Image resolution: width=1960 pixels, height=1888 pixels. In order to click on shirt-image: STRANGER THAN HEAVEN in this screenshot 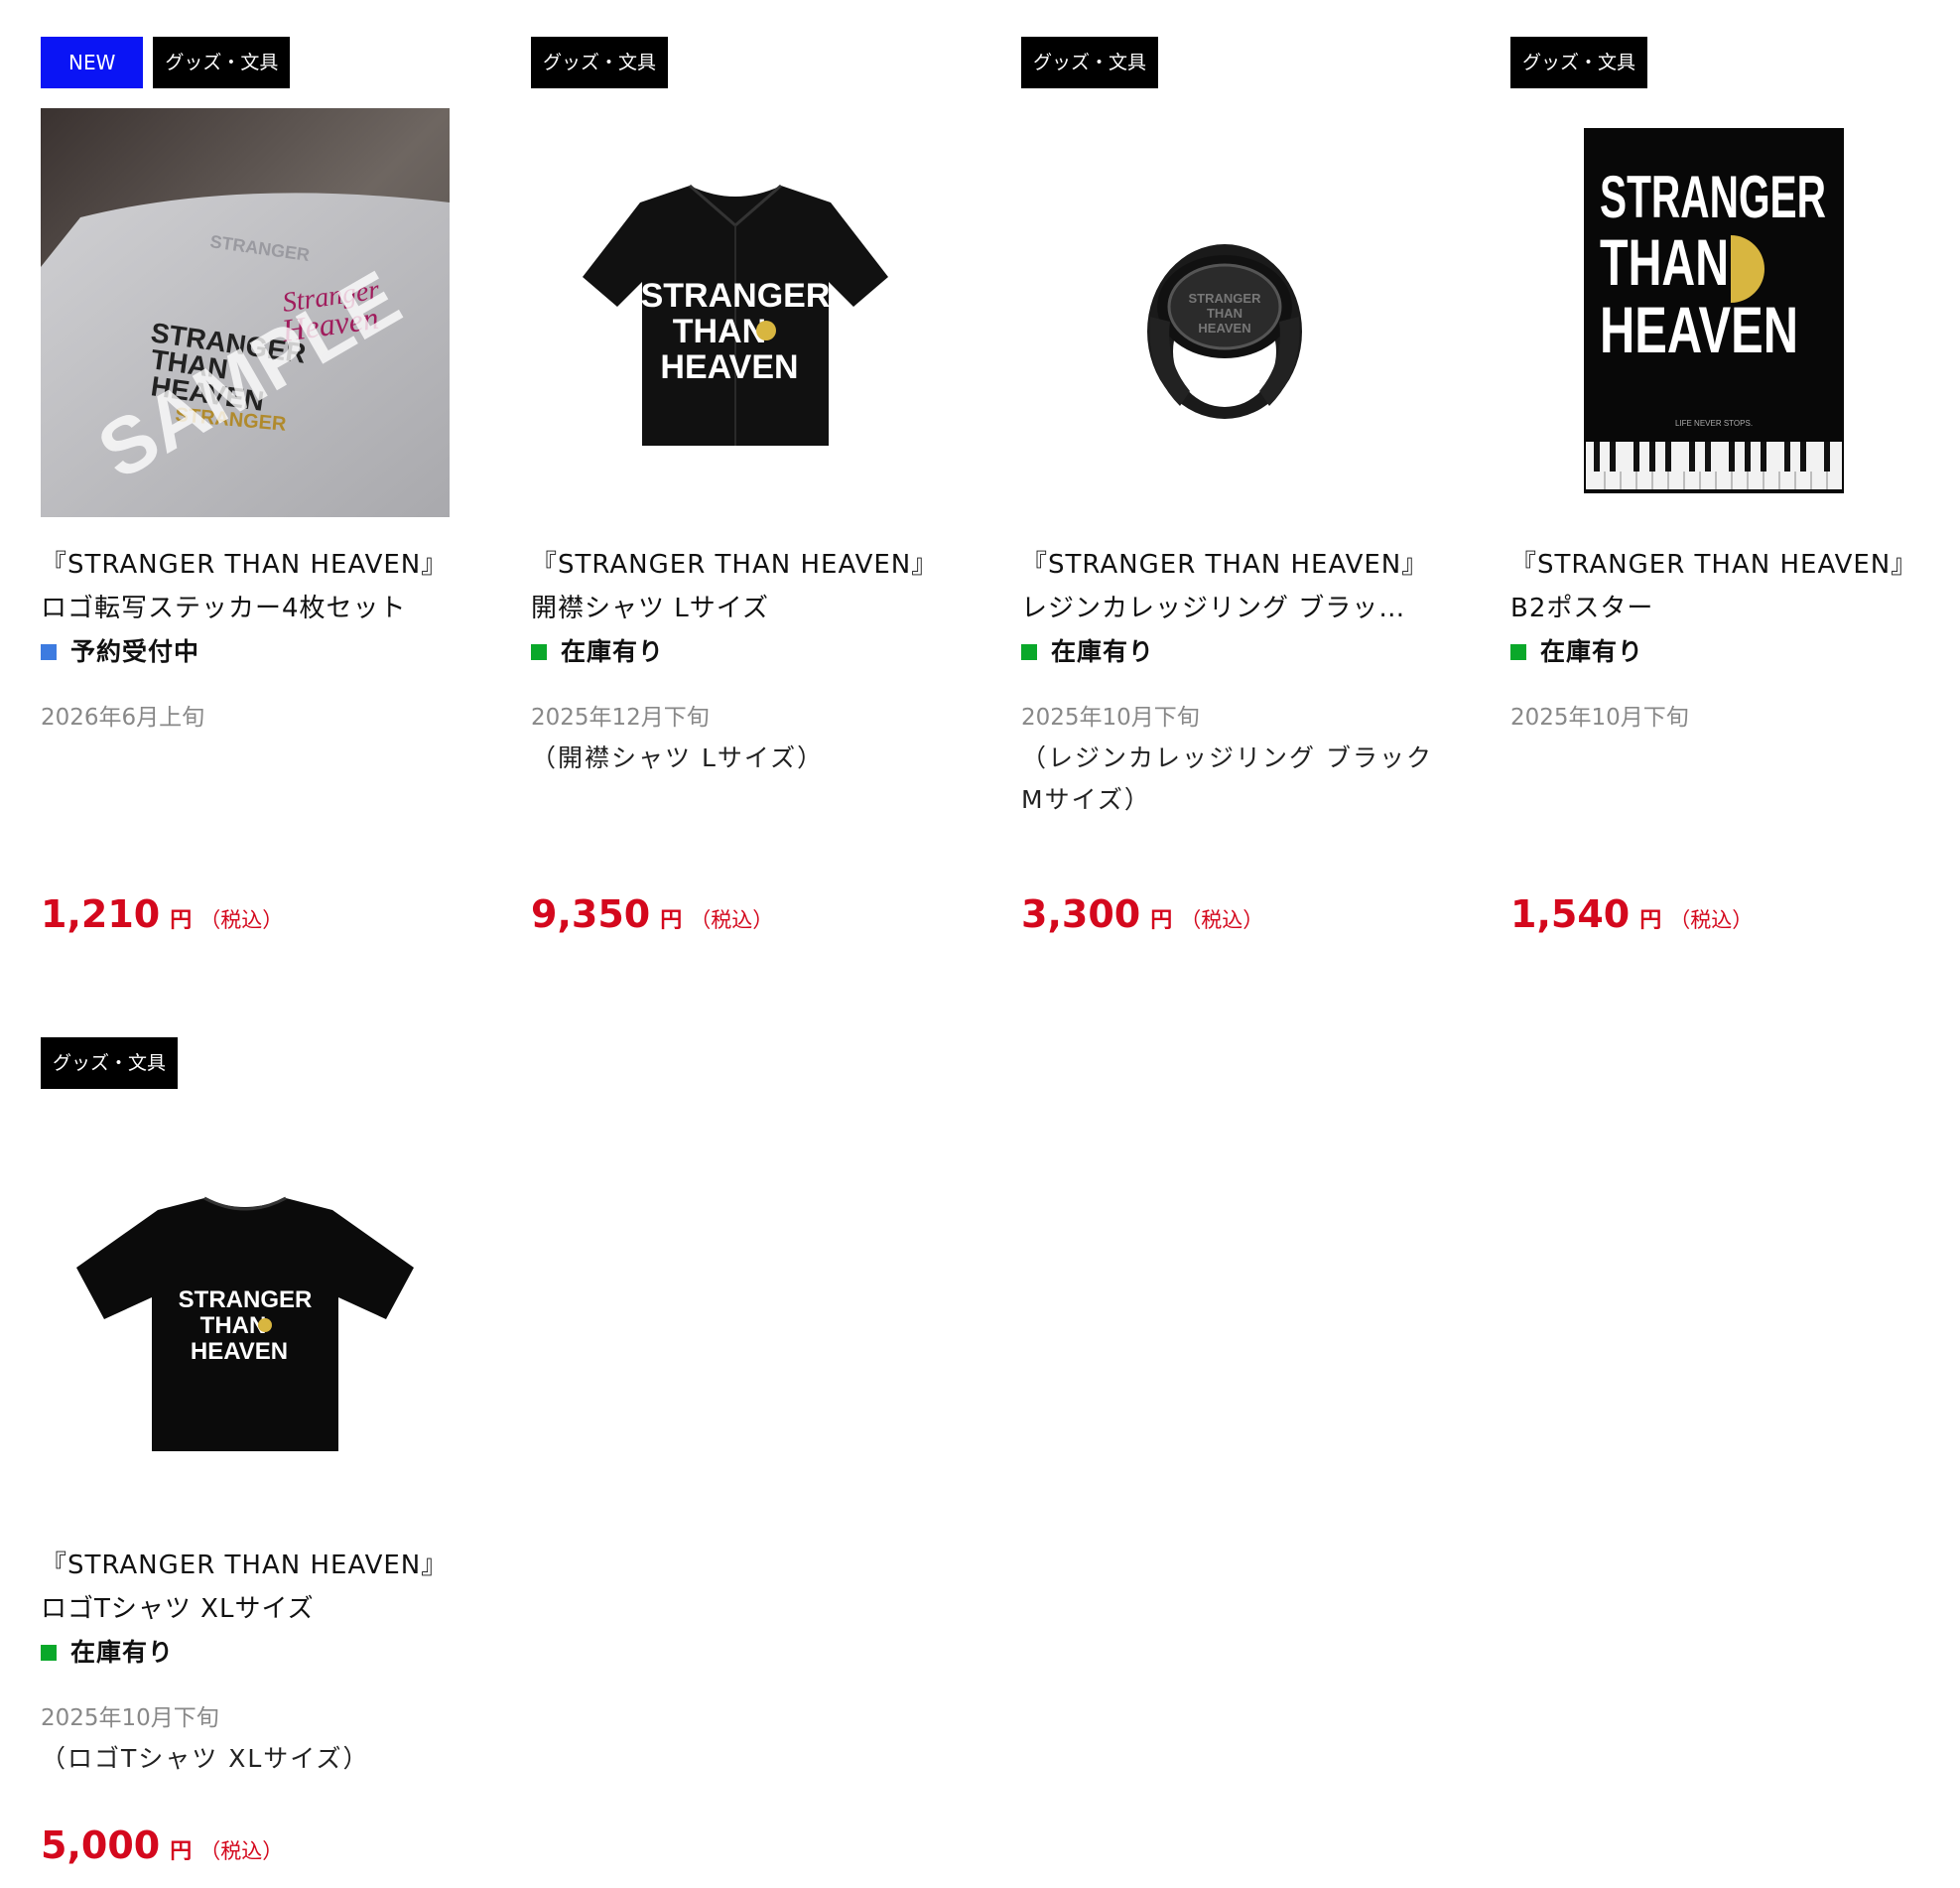, I will do `click(735, 315)`.